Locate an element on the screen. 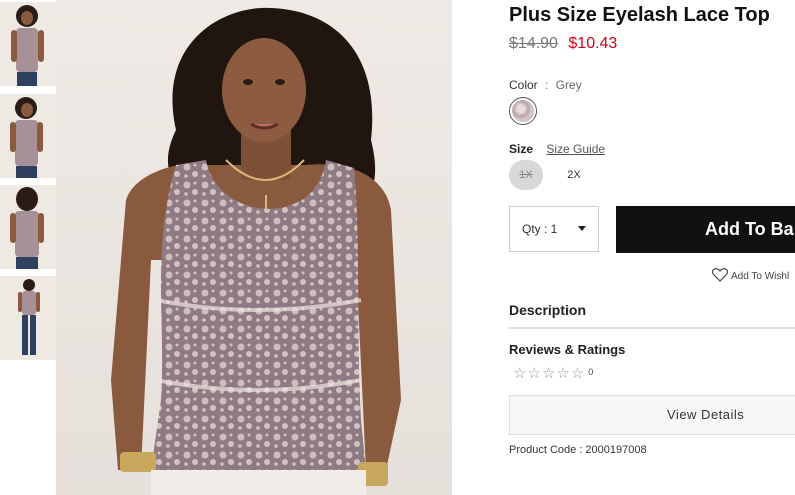 This screenshot has height=495, width=795. size-option-2x: 2X is located at coordinates (574, 175).